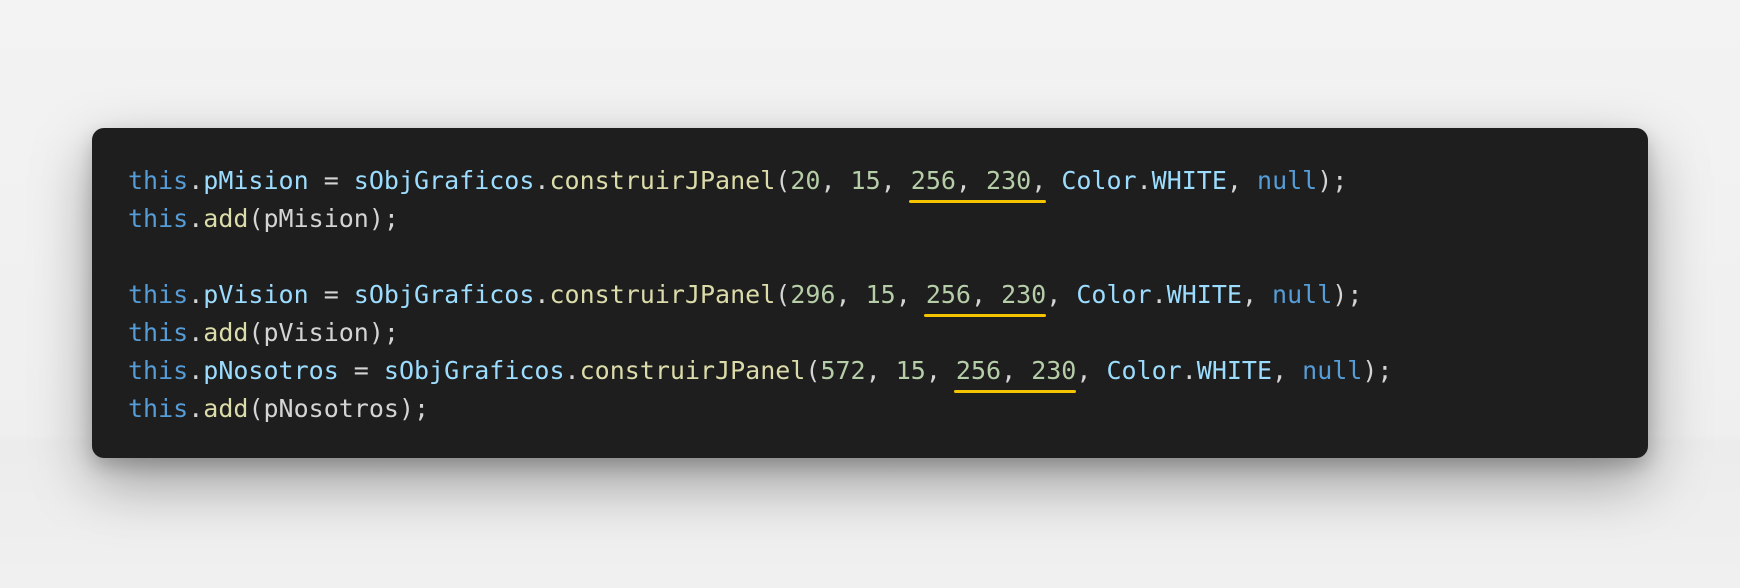  I want to click on identifier-token: pMision, so click(256, 180).